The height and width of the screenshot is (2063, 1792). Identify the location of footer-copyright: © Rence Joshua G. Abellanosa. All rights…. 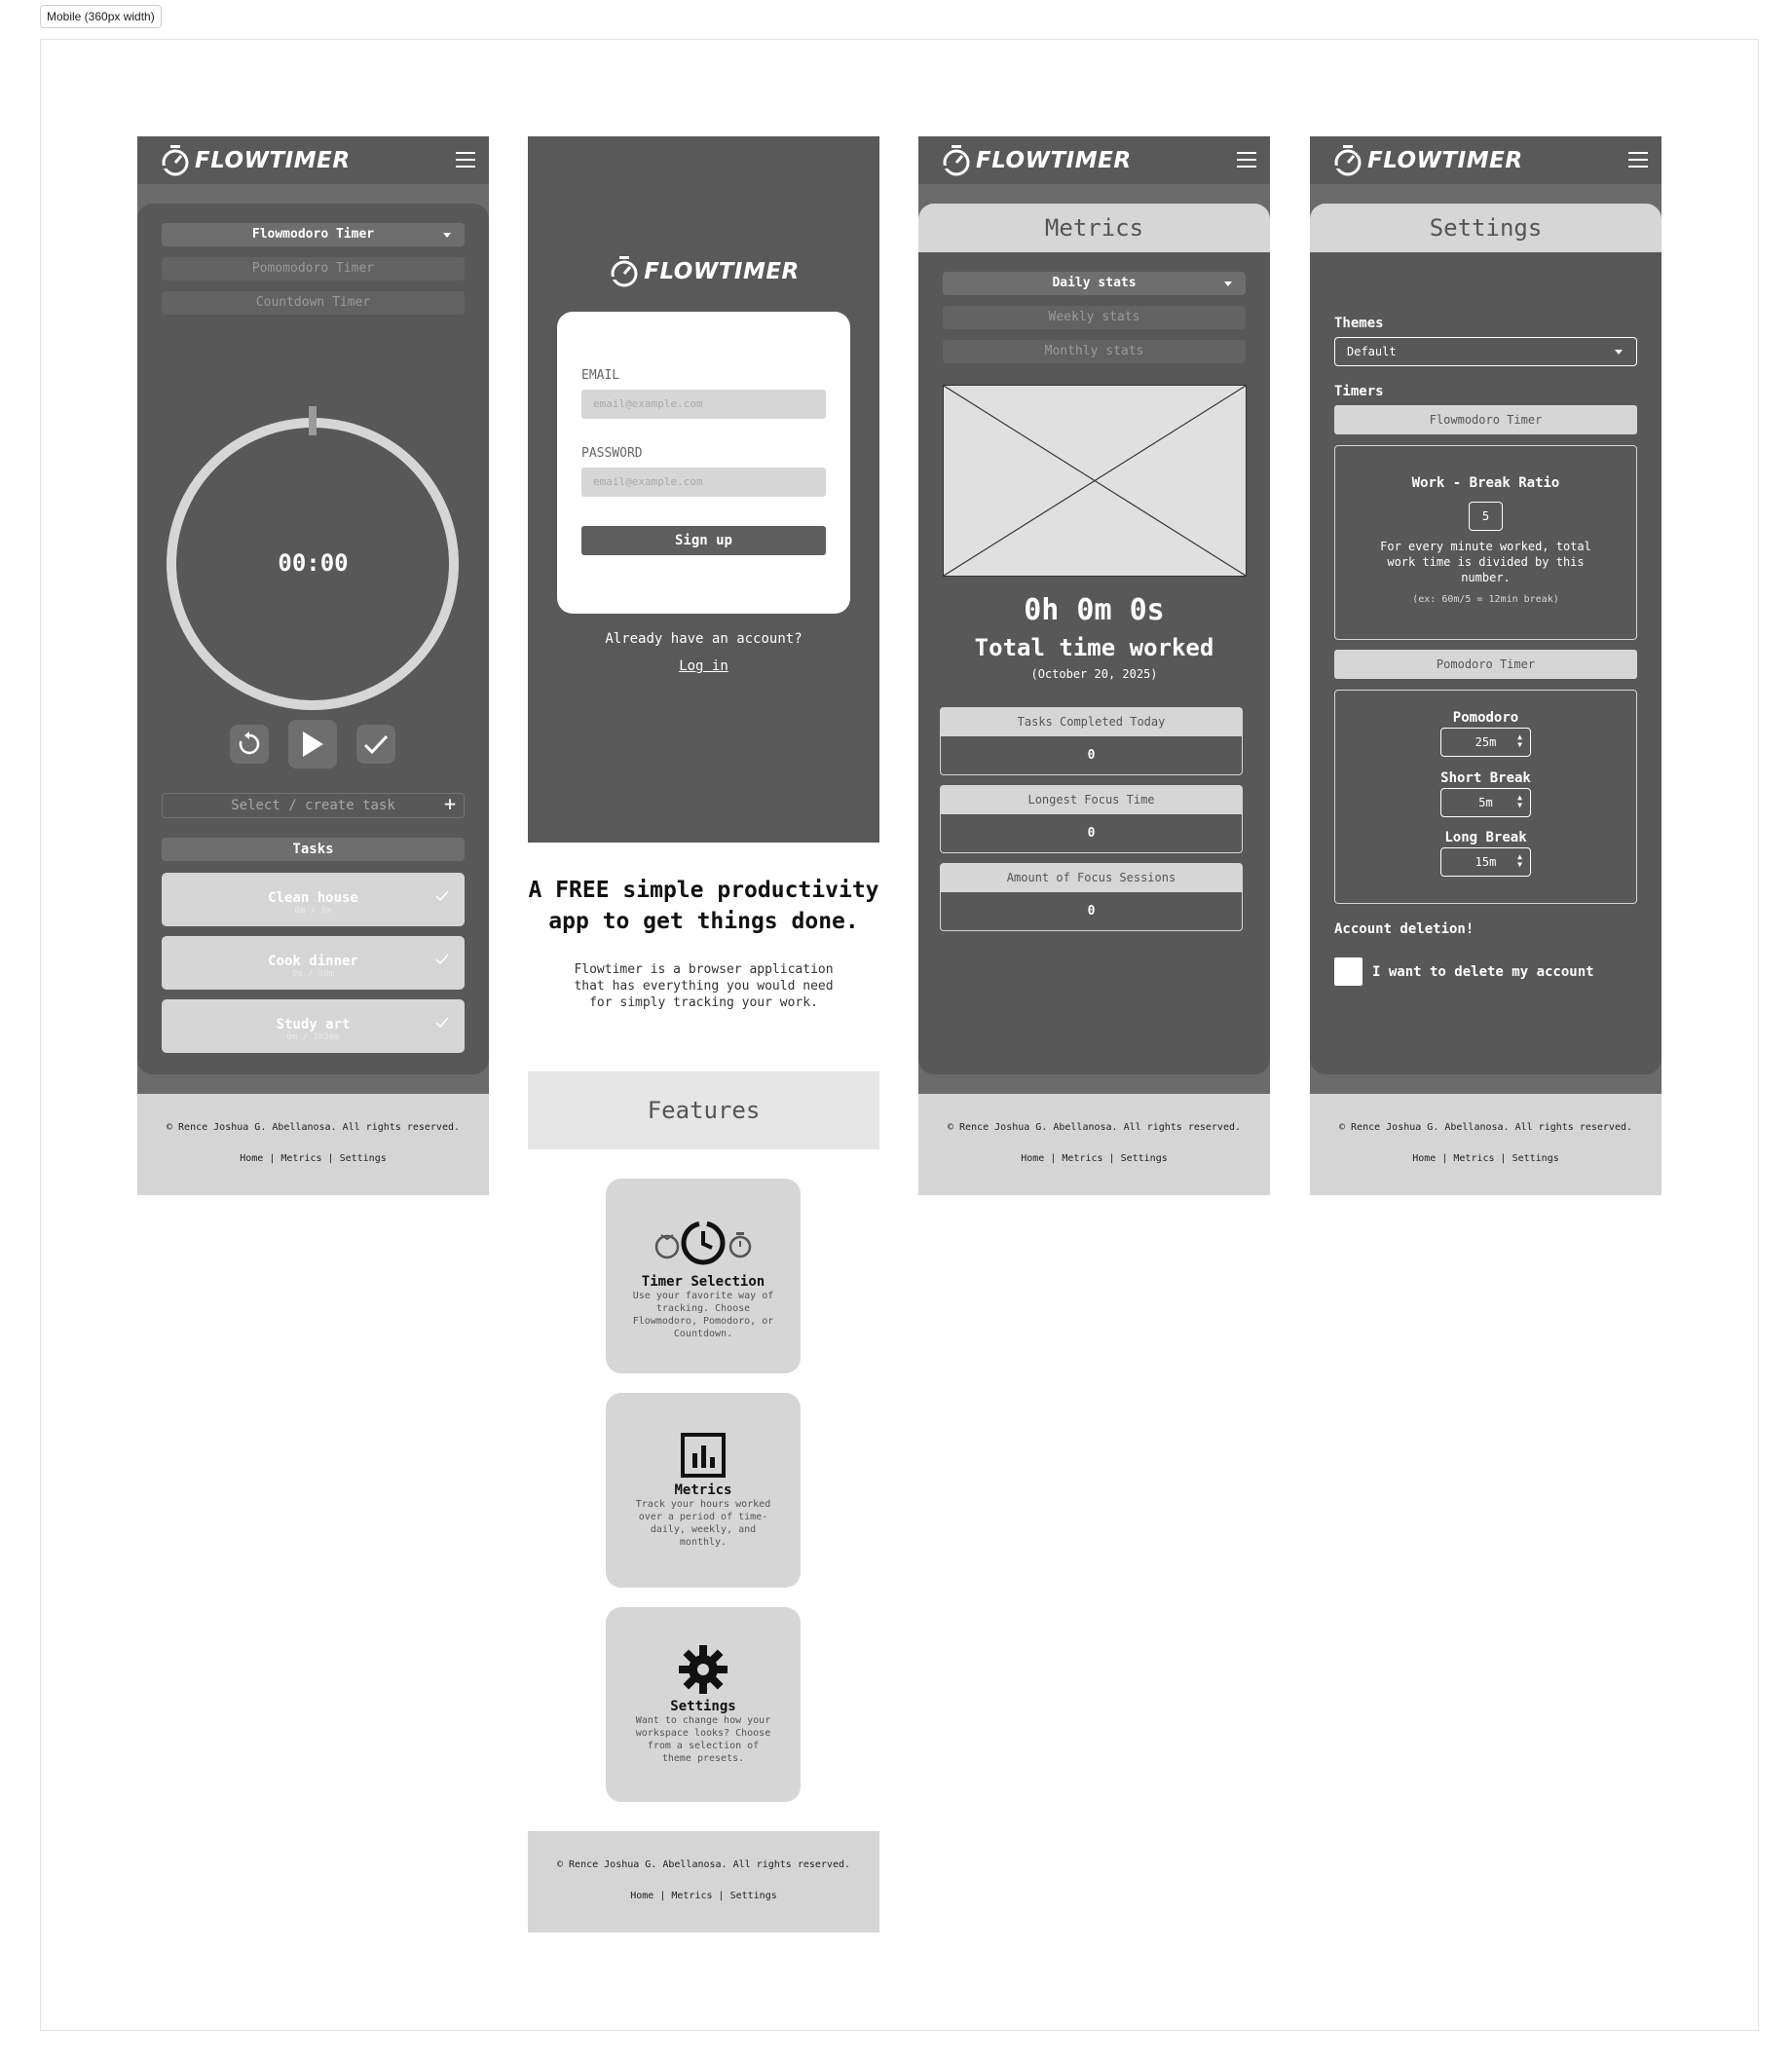
(1094, 1127).